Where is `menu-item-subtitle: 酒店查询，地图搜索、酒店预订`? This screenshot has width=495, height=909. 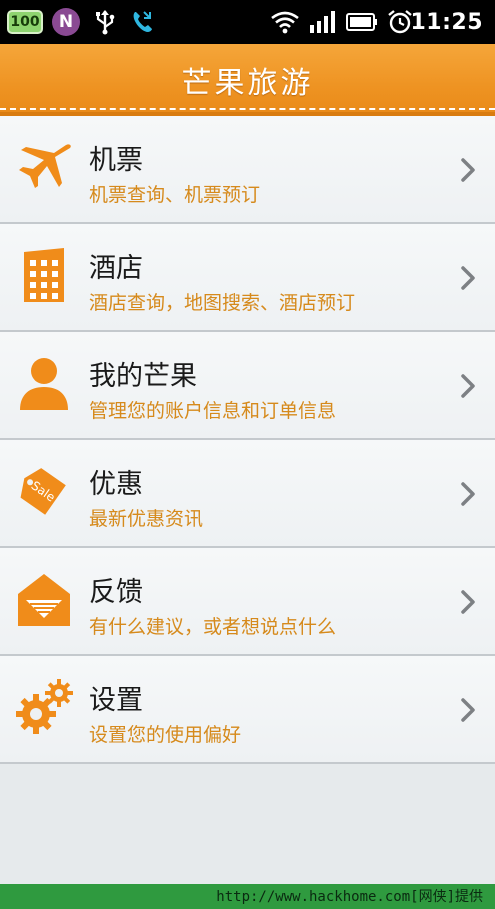 menu-item-subtitle: 酒店查询，地图搜索、酒店预订 is located at coordinates (222, 303).